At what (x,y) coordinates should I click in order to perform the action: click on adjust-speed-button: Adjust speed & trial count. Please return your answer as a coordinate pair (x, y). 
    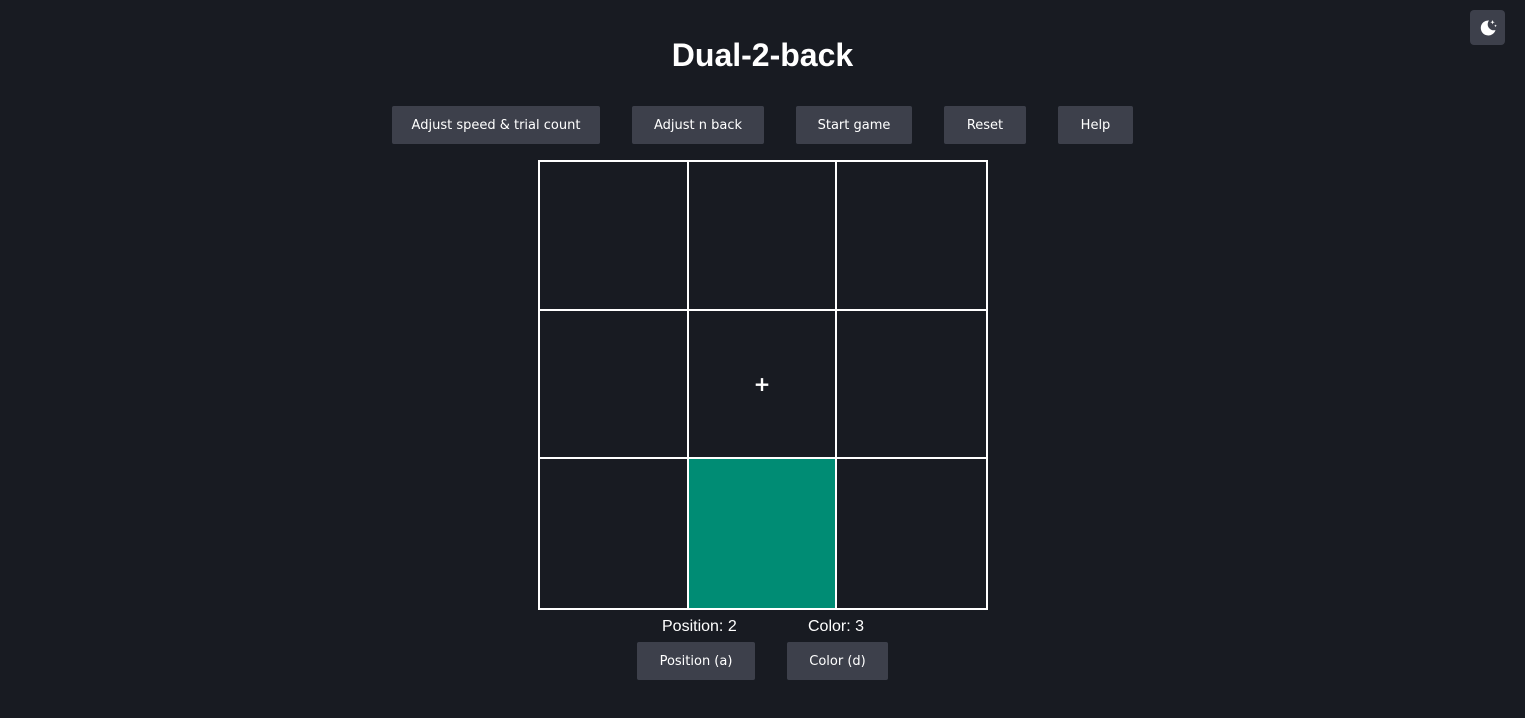
    Looking at the image, I should click on (496, 125).